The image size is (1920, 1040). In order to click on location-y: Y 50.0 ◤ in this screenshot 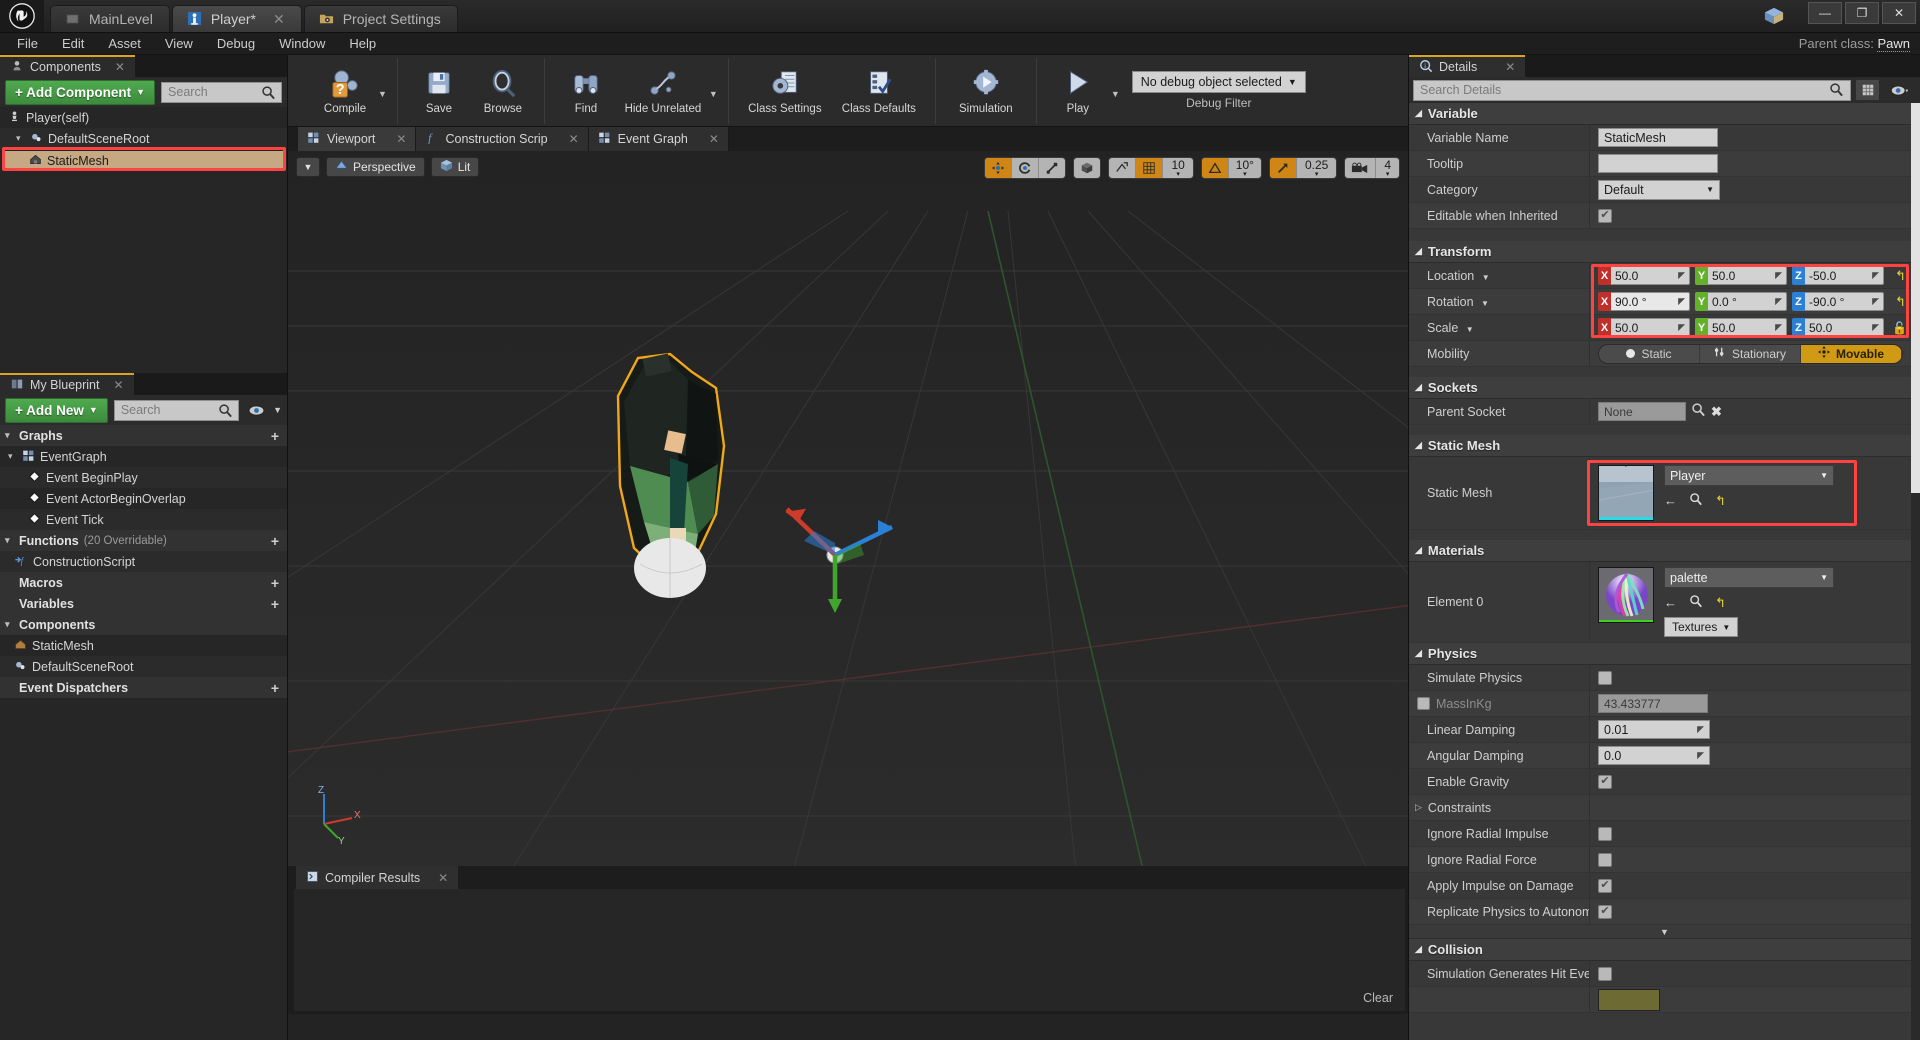, I will do `click(1741, 275)`.